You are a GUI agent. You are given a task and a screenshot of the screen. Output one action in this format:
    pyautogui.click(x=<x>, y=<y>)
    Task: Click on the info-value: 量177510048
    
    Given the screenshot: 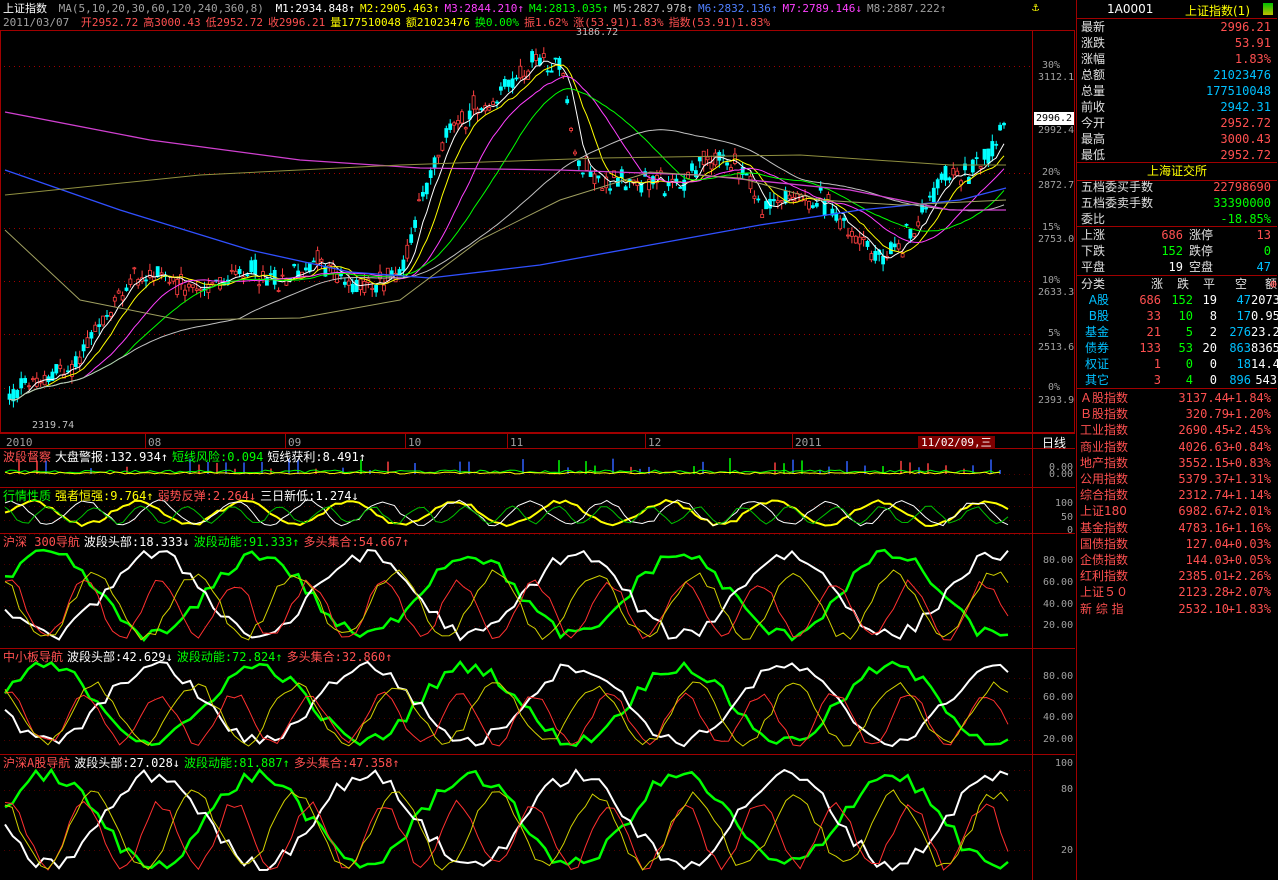 What is the action you would take?
    pyautogui.click(x=365, y=22)
    